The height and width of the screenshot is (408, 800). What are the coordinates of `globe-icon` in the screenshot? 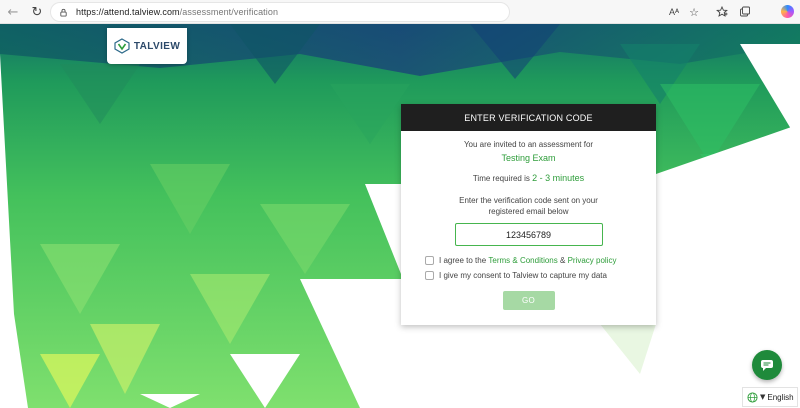 It's located at (752, 397).